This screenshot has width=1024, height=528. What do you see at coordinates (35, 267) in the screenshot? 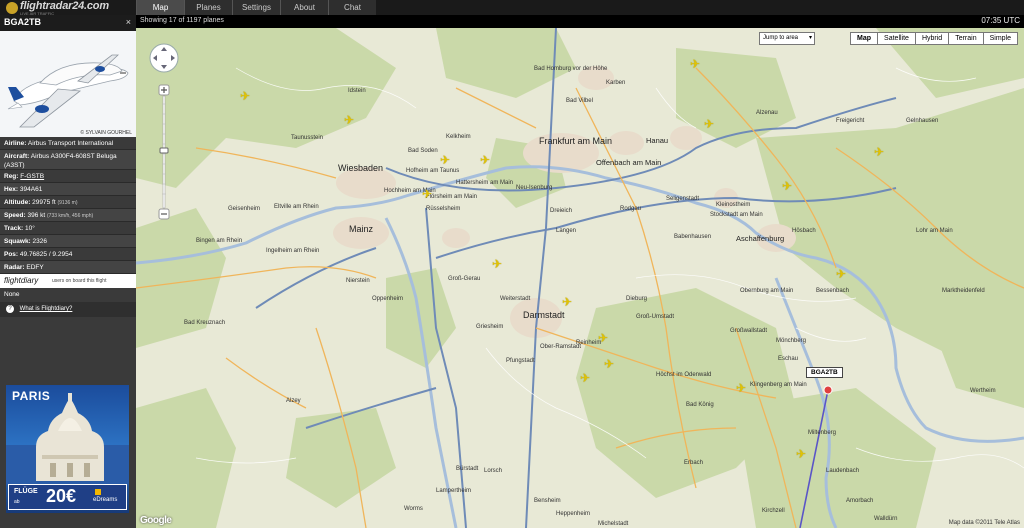
I see `radar-value: EDFY` at bounding box center [35, 267].